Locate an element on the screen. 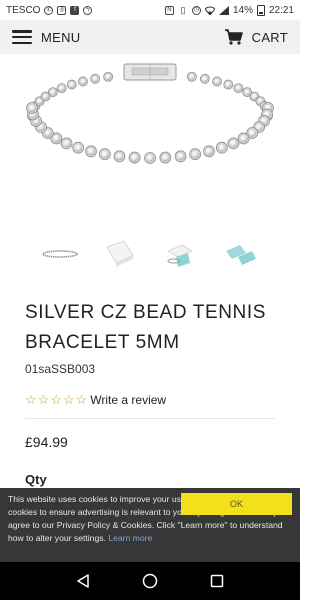 Image resolution: width=320 pixels, height=600 pixels. divider is located at coordinates (150, 418).